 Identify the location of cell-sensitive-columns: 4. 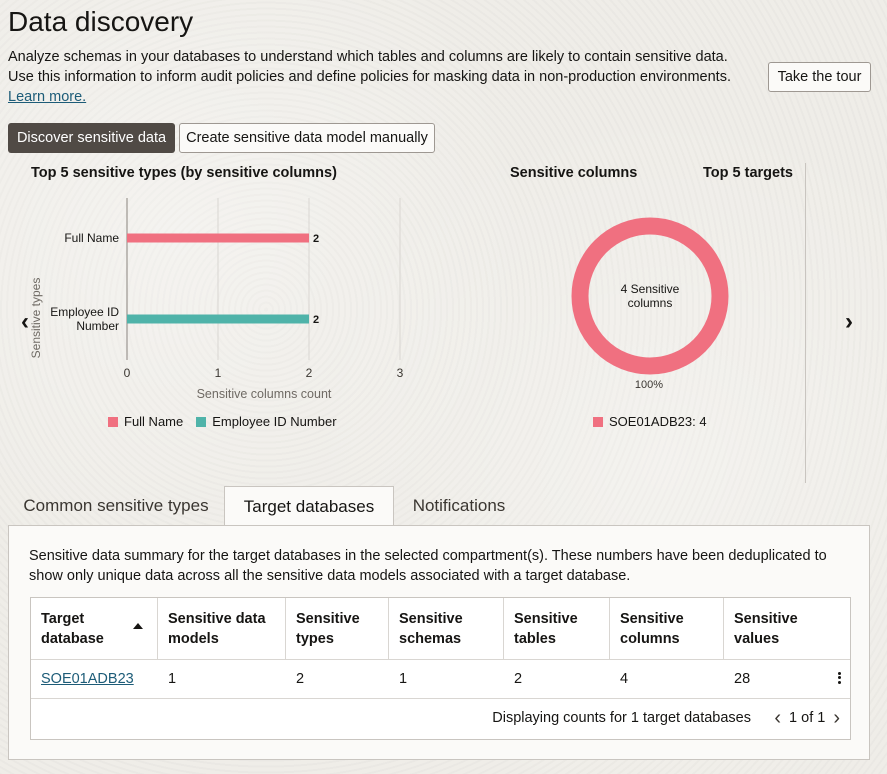
(624, 679).